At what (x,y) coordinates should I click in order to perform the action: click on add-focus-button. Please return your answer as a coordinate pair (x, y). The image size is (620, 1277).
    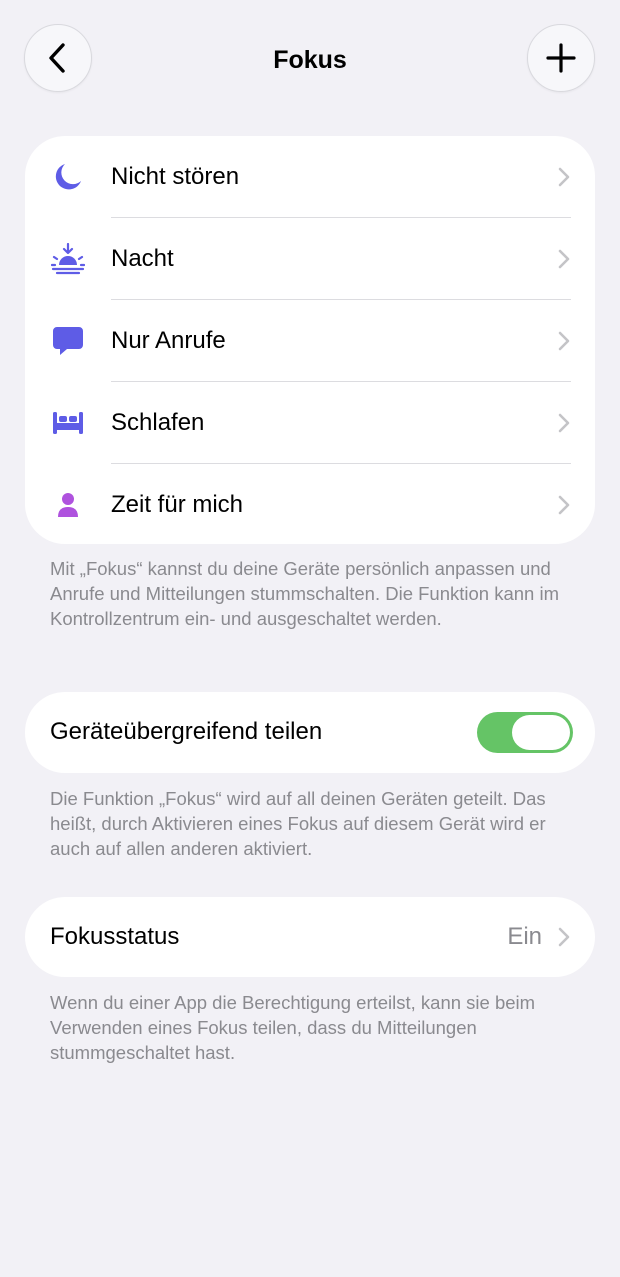
    Looking at the image, I should click on (561, 58).